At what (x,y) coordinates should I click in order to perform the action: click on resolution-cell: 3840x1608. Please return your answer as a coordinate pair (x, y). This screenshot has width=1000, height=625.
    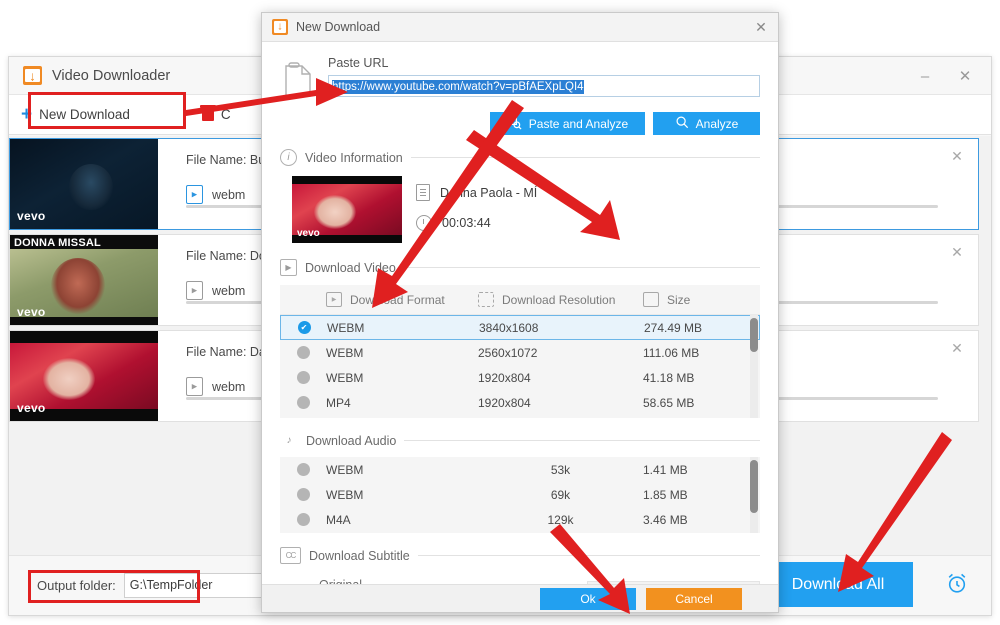
    Looking at the image, I should click on (509, 327).